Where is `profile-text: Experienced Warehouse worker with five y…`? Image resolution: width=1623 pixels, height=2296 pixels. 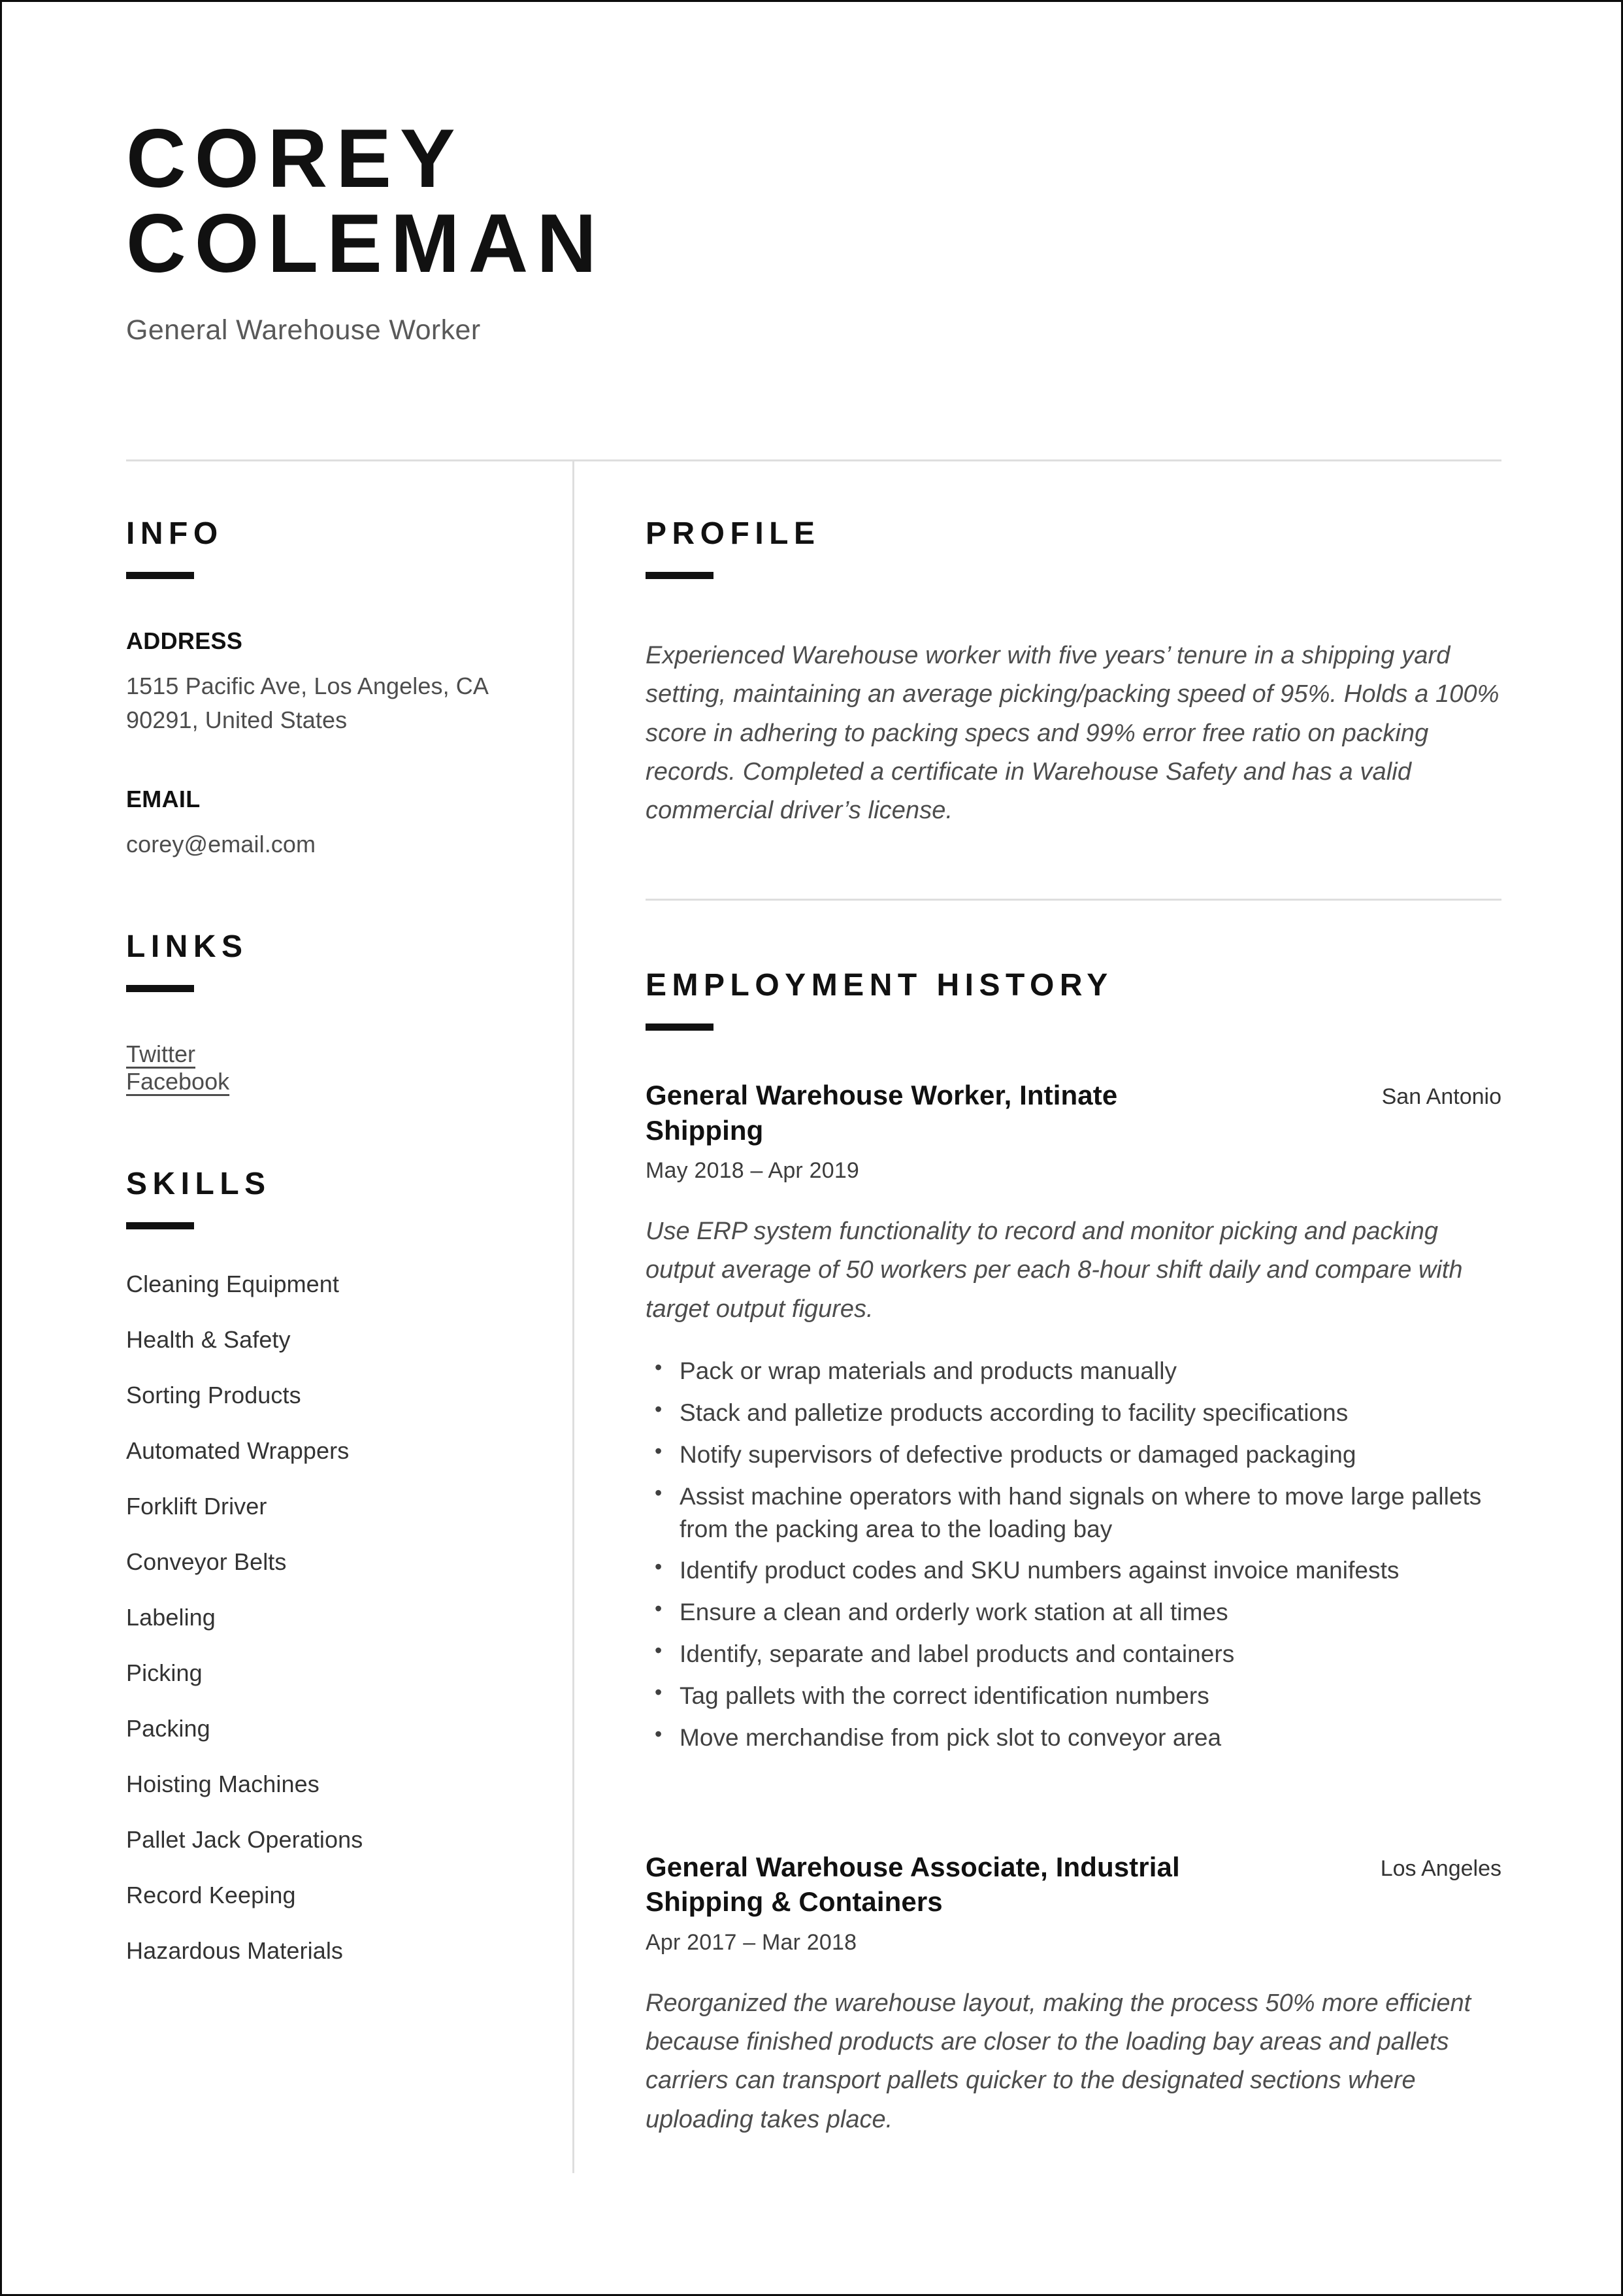 profile-text: Experienced Warehouse worker with five y… is located at coordinates (1073, 733).